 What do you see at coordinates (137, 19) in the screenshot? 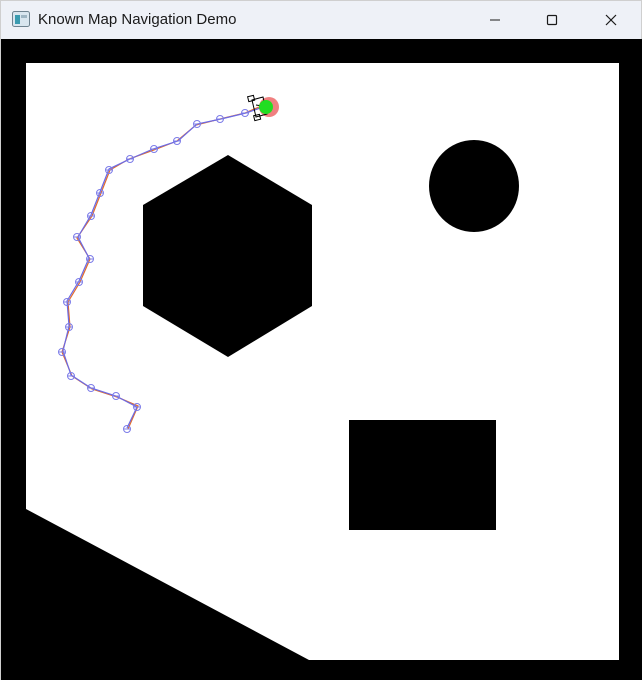
I see `window-title: Known Map Navigation Demo` at bounding box center [137, 19].